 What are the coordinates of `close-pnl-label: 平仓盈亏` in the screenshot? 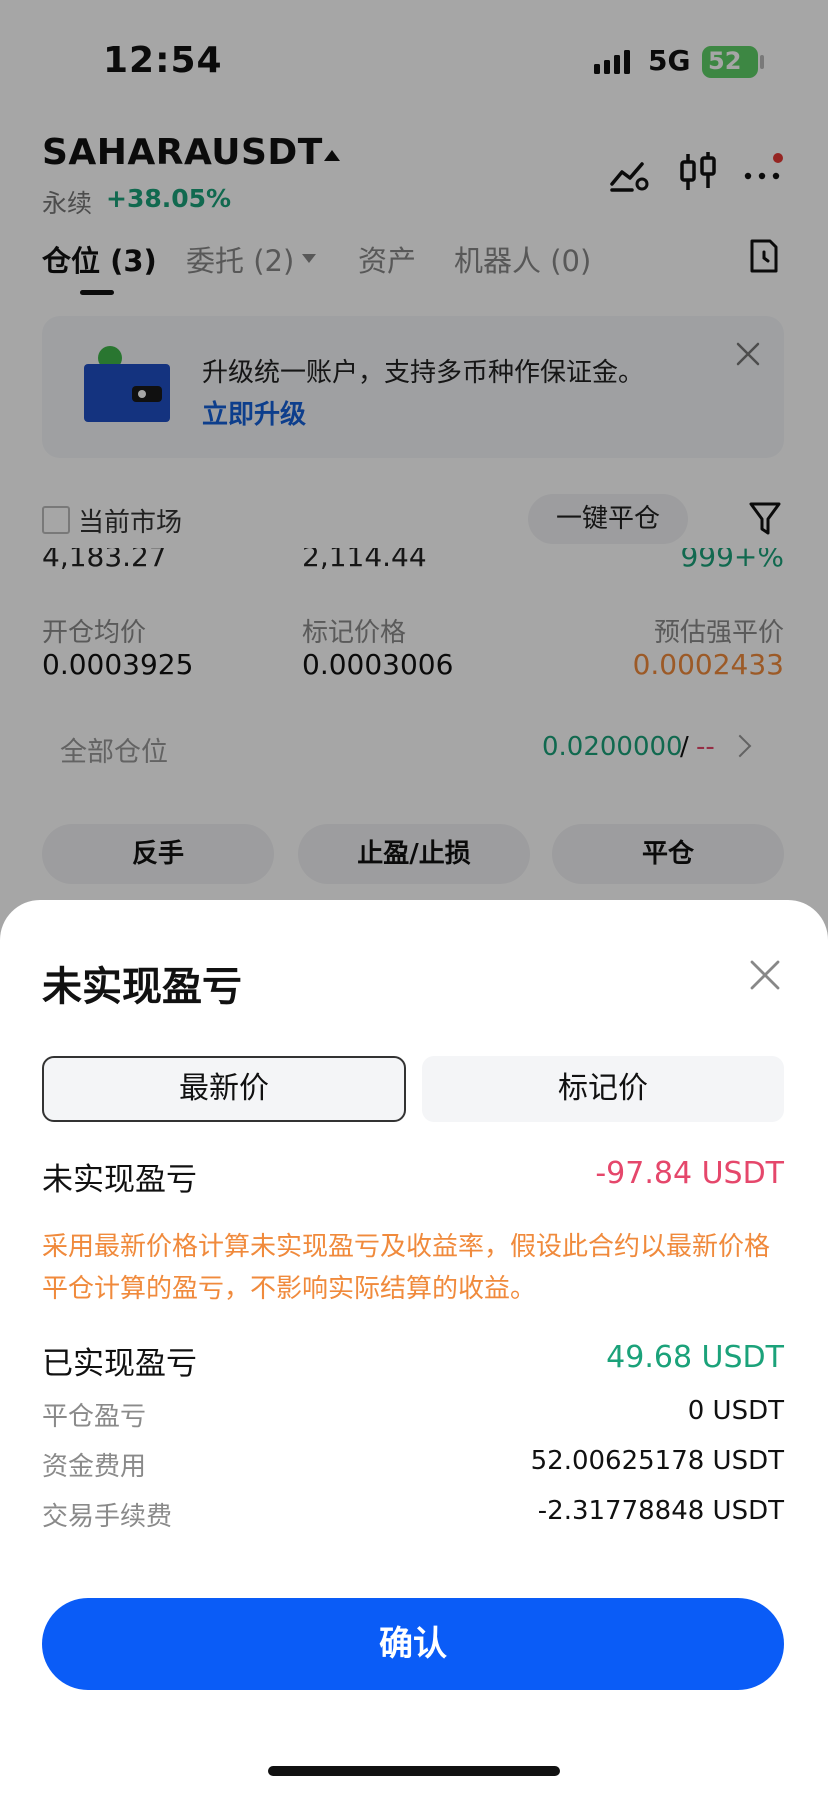 It's located at (94, 1417).